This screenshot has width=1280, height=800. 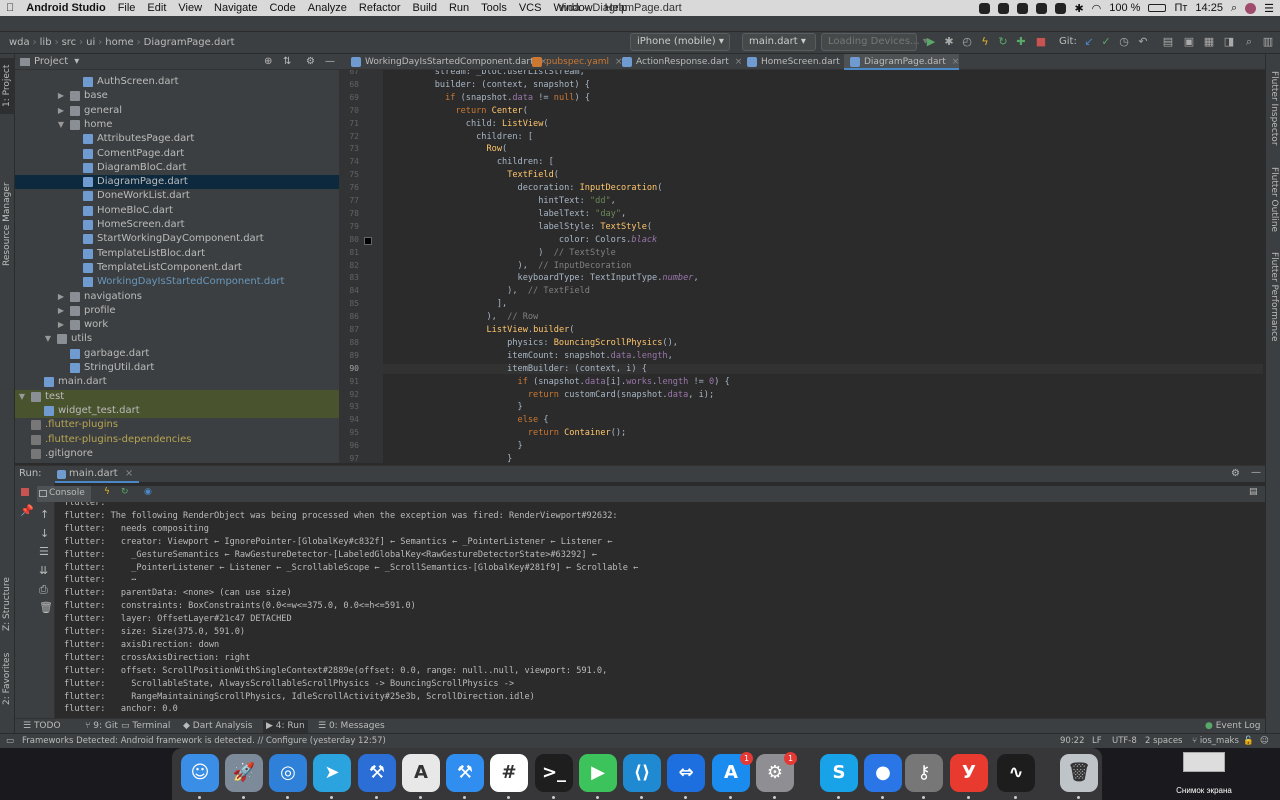 What do you see at coordinates (823, 227) in the screenshot?
I see `code-line: labelStyle: TextStyle(` at bounding box center [823, 227].